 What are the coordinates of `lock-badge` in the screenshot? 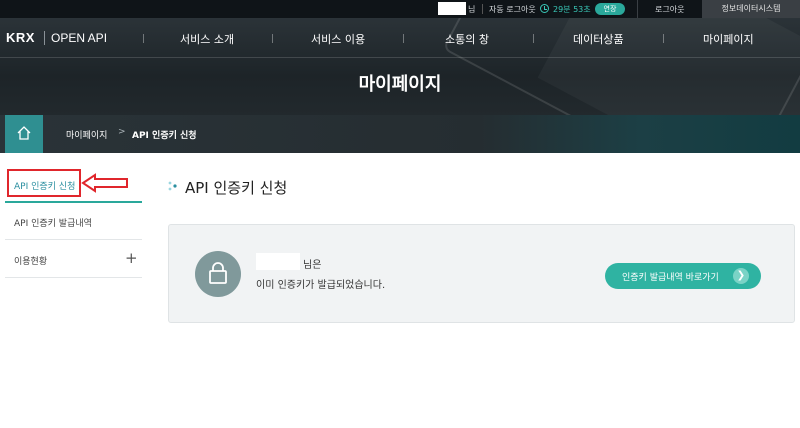 It's located at (218, 274).